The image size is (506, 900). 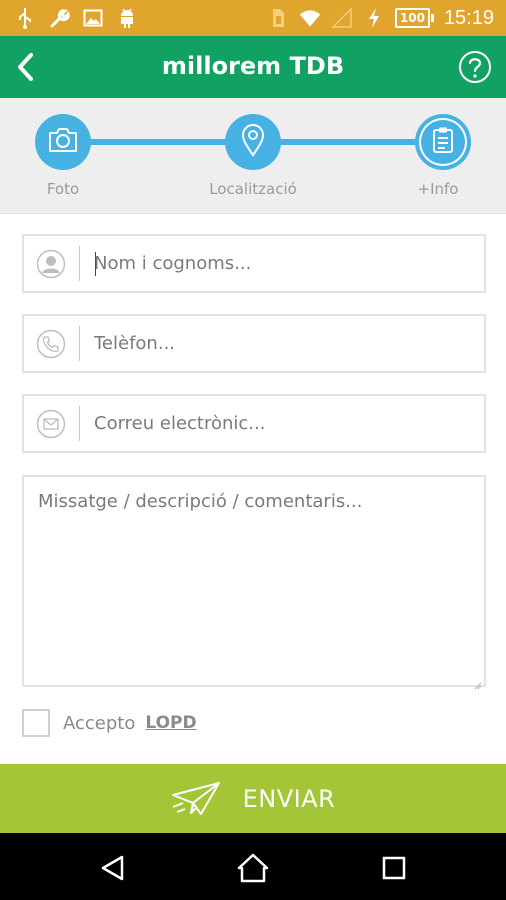 I want to click on step-label-localitzacio: Localització, so click(x=253, y=189).